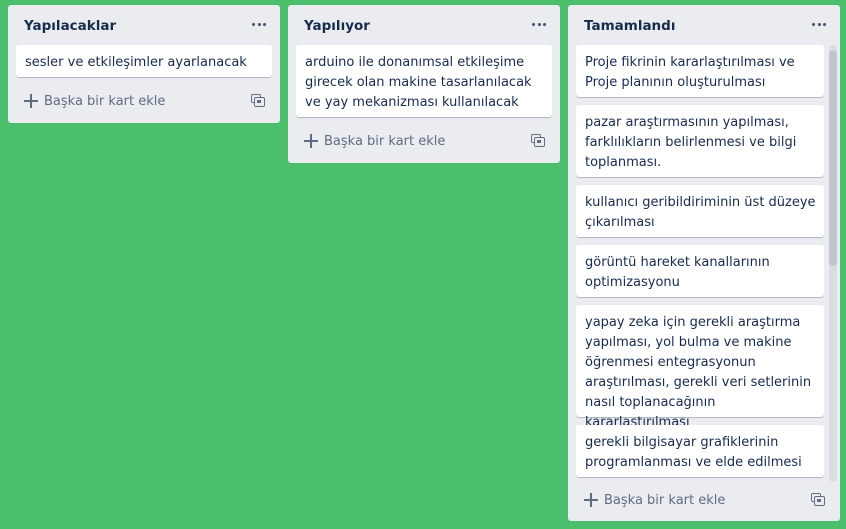 This screenshot has width=846, height=529. I want to click on list-title: Tamamlandı, so click(629, 26).